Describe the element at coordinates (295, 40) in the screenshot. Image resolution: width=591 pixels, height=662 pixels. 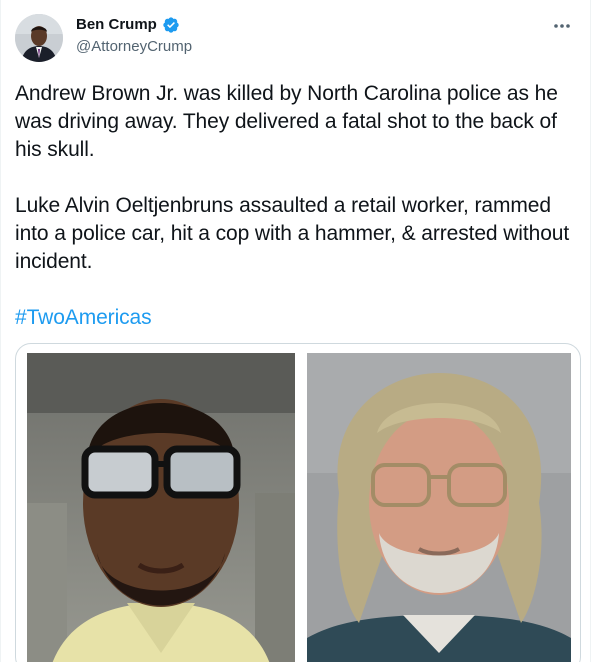
I see `tweet-header: Ben Crump @AttorneyCrump` at that location.